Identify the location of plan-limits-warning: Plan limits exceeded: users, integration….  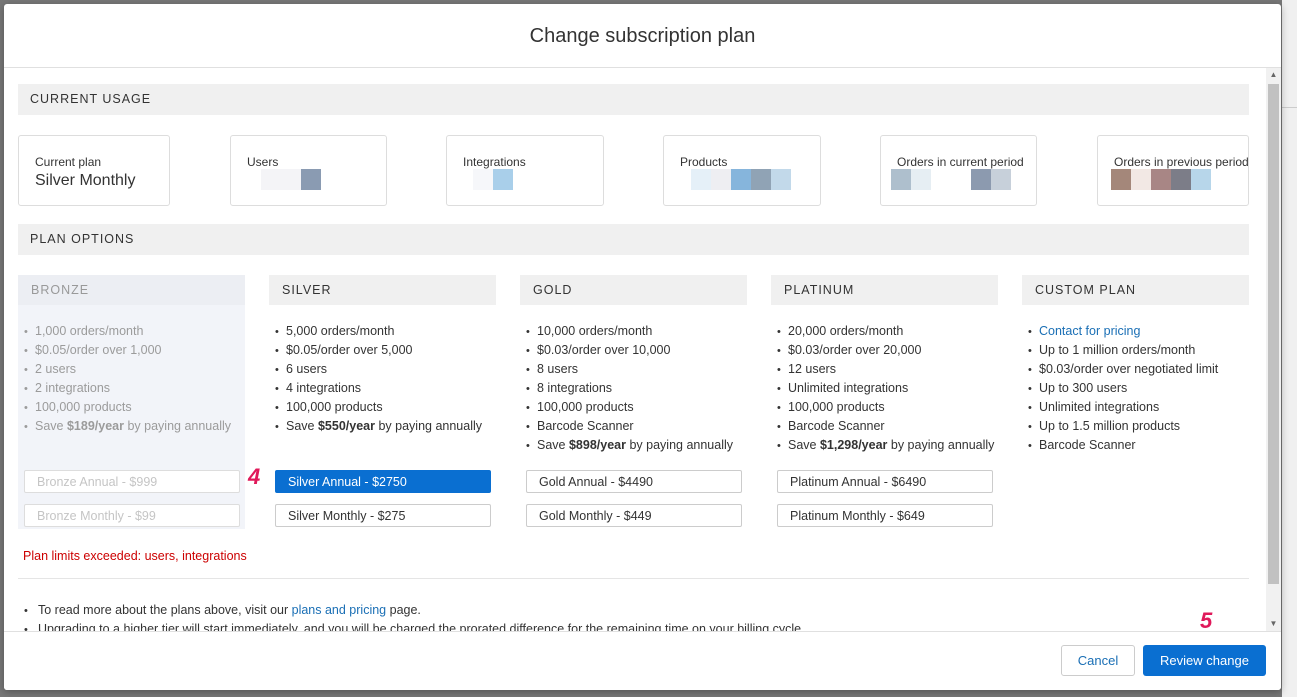
(135, 556).